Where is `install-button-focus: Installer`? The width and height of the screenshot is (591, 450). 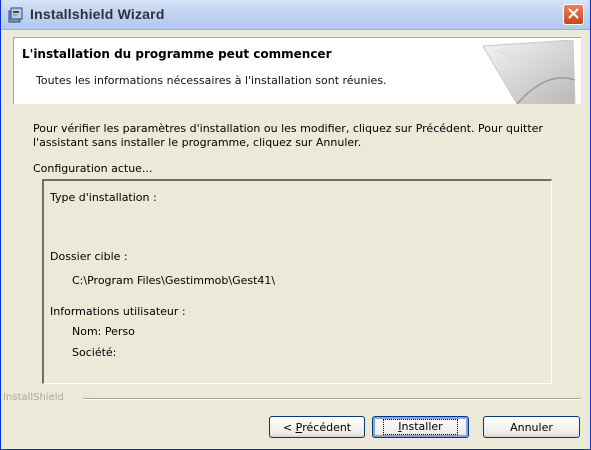
install-button-focus: Installer is located at coordinates (420, 427).